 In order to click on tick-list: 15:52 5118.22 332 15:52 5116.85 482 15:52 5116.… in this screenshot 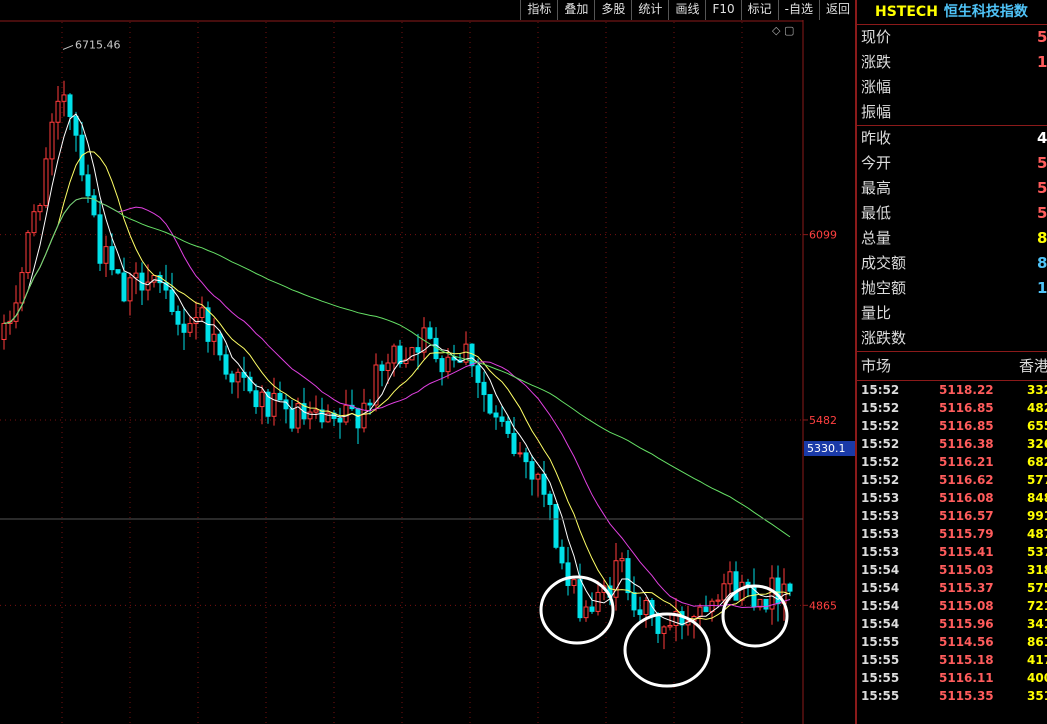, I will do `click(952, 543)`.